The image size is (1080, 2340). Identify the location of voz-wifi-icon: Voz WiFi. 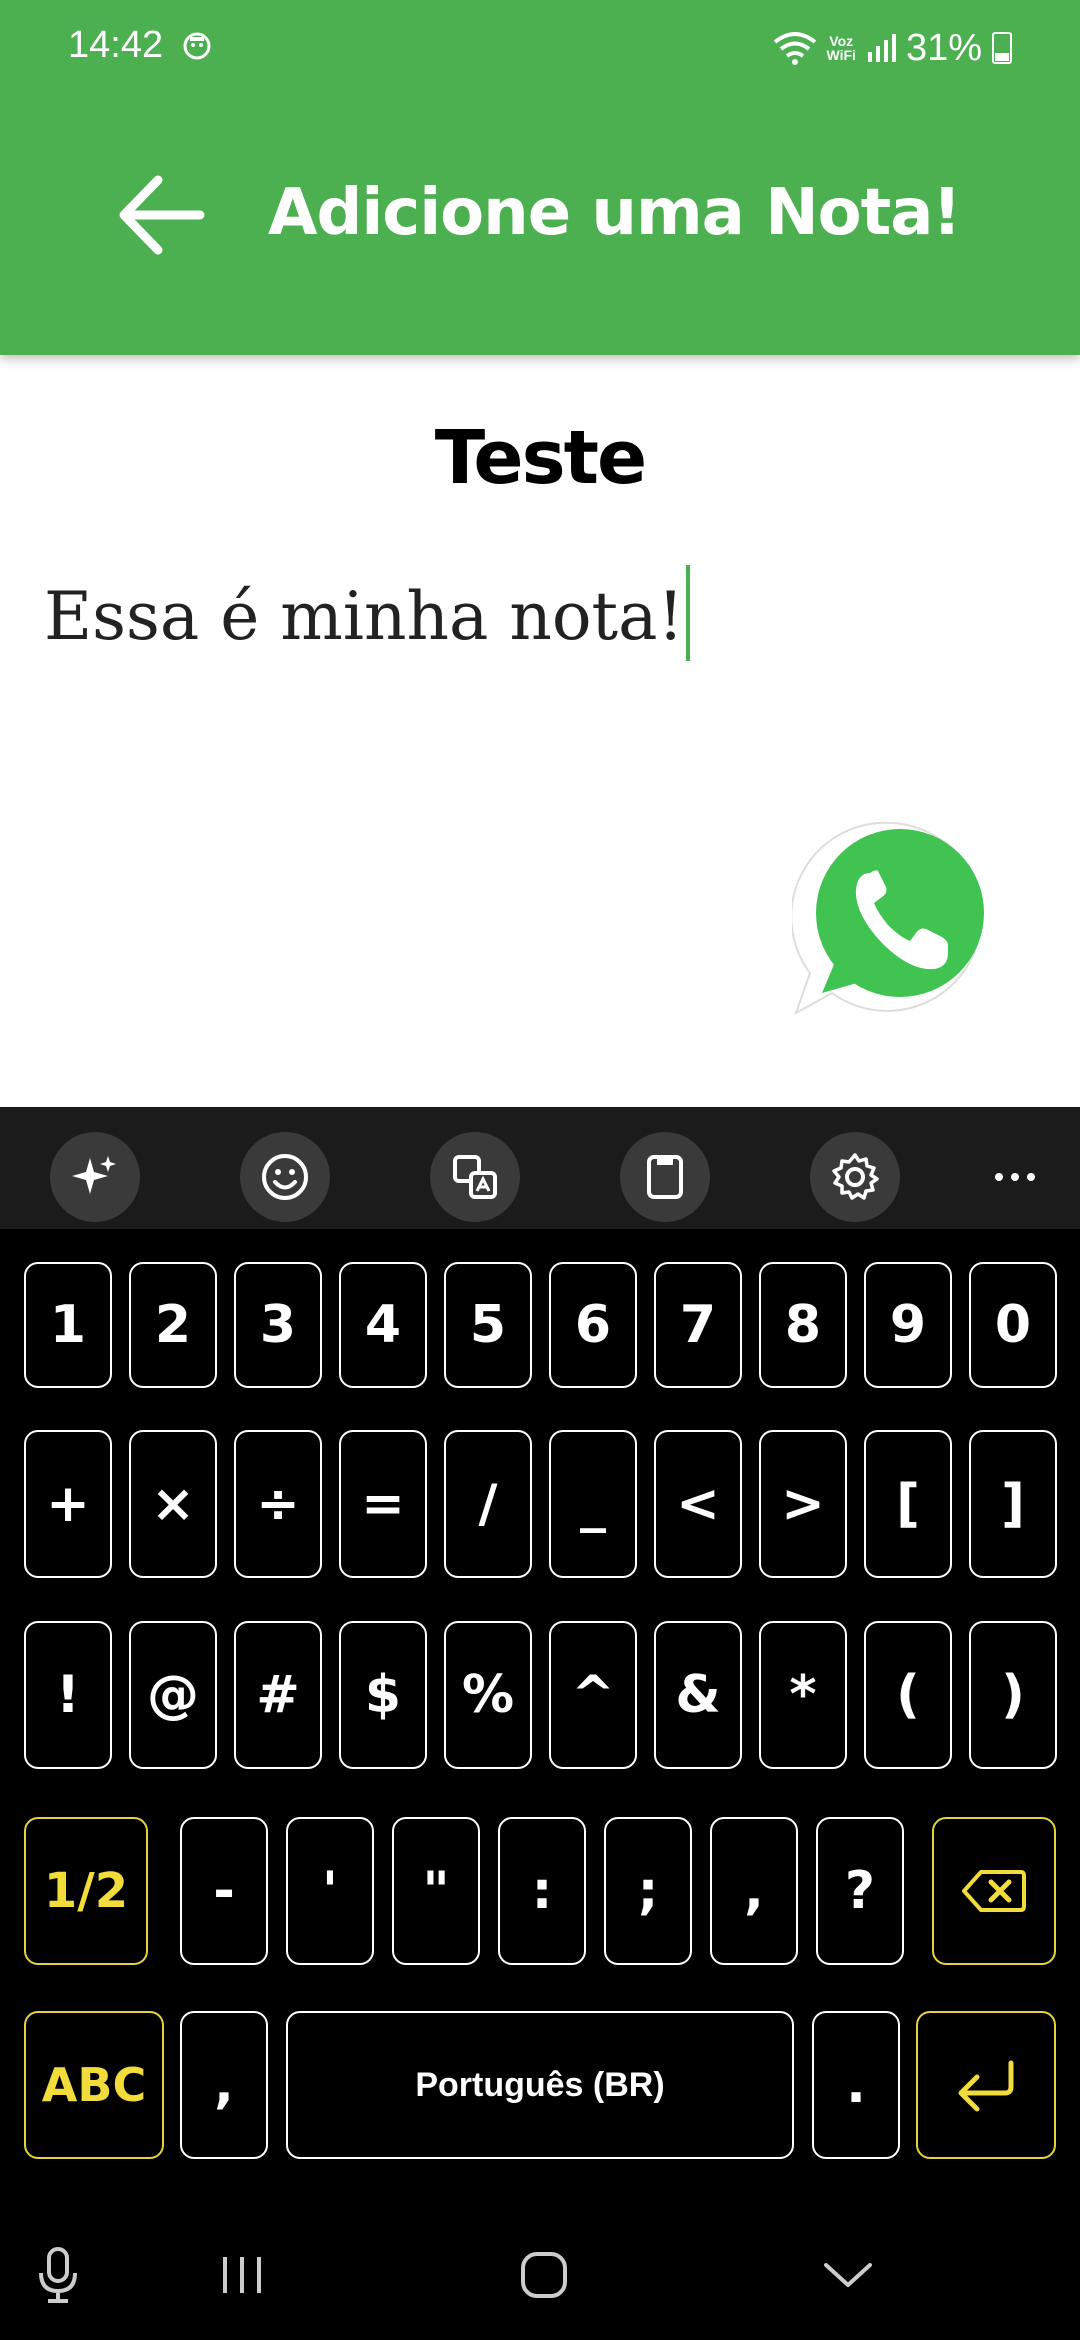
(841, 48).